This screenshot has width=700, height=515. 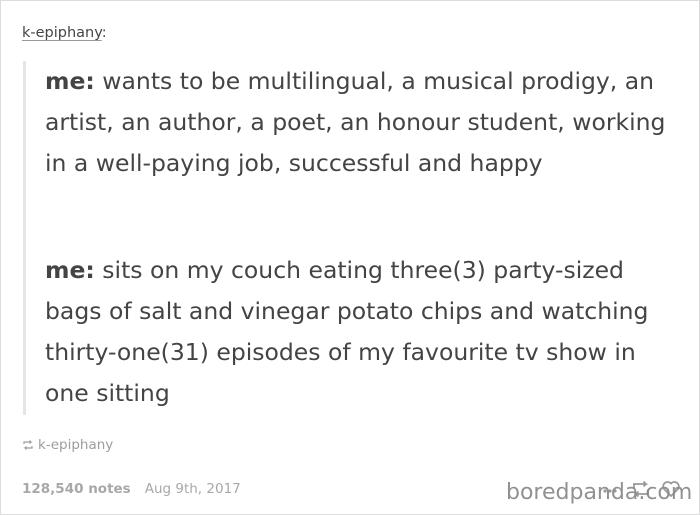 I want to click on source-username: k-epiphany, so click(x=75, y=445).